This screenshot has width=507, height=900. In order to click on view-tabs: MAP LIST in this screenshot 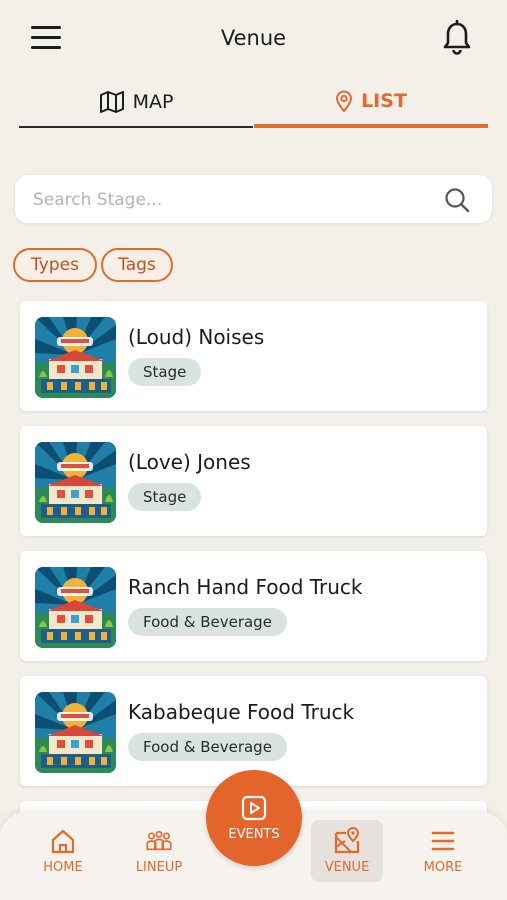, I will do `click(253, 104)`.